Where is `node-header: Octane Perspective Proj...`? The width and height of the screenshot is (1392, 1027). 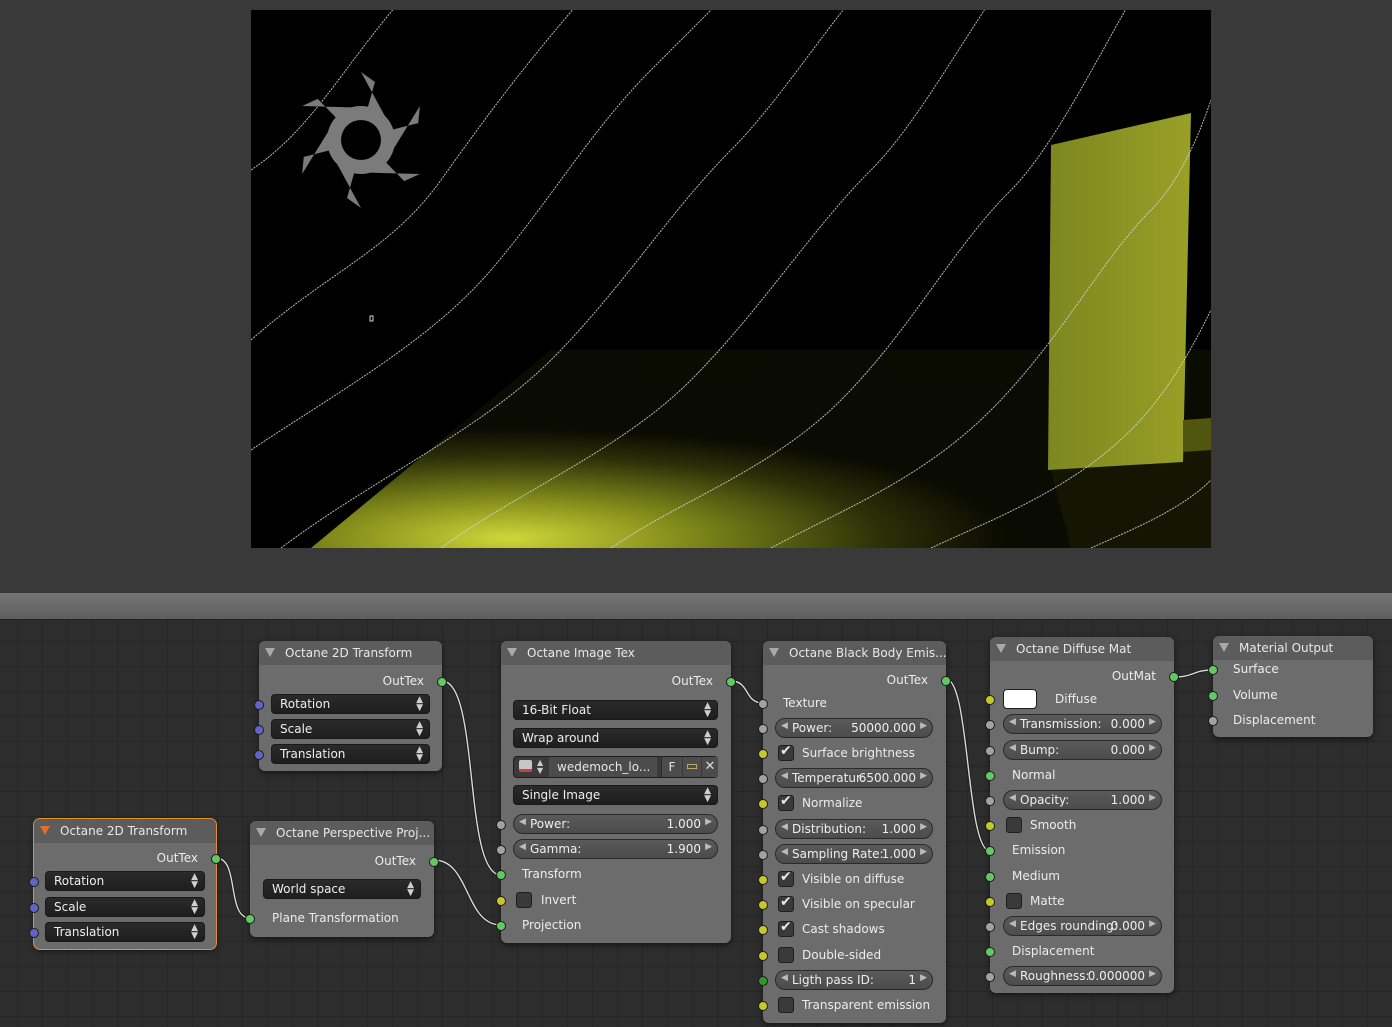 node-header: Octane Perspective Proj... is located at coordinates (342, 833).